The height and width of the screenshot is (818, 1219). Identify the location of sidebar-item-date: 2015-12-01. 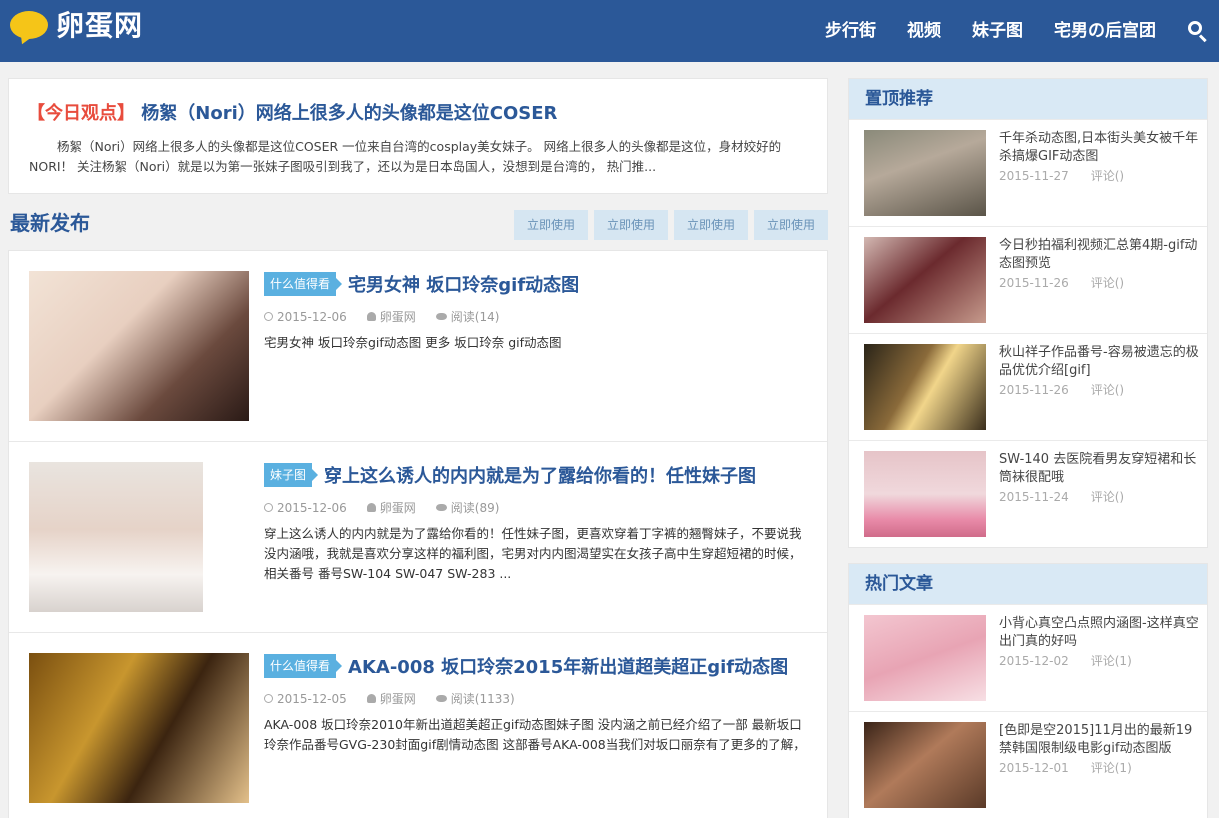
(1034, 768).